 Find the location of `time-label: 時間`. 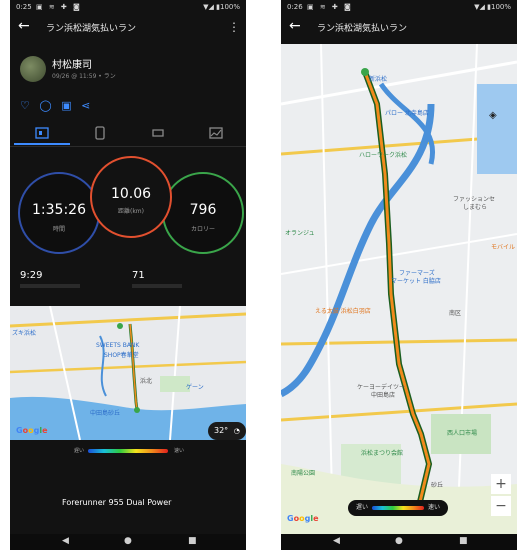

time-label: 時間 is located at coordinates (58, 229).